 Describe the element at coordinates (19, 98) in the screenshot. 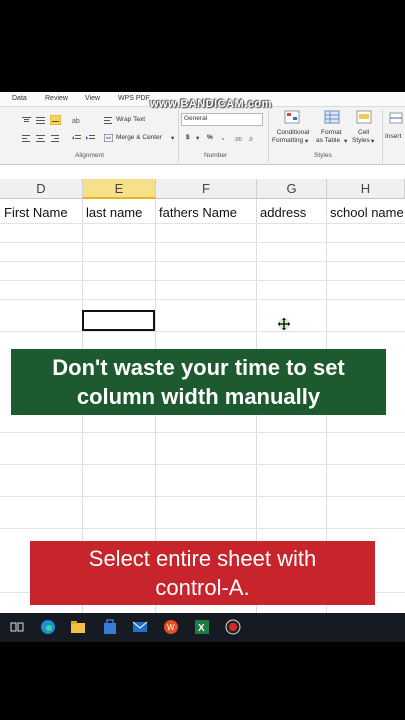

I see `tab-data: Data` at that location.